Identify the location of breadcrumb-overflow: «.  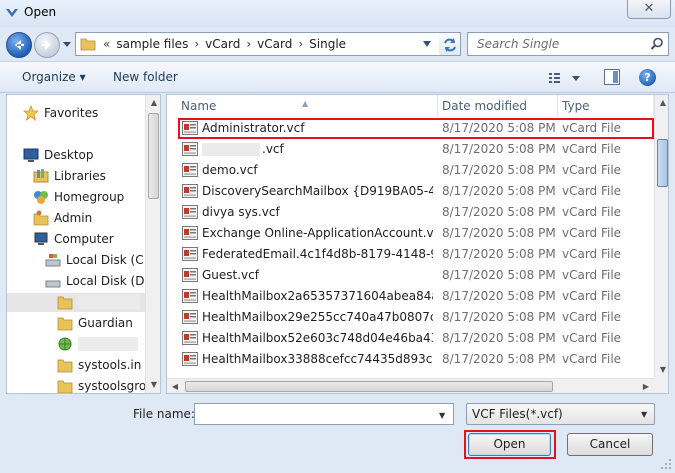
(106, 44).